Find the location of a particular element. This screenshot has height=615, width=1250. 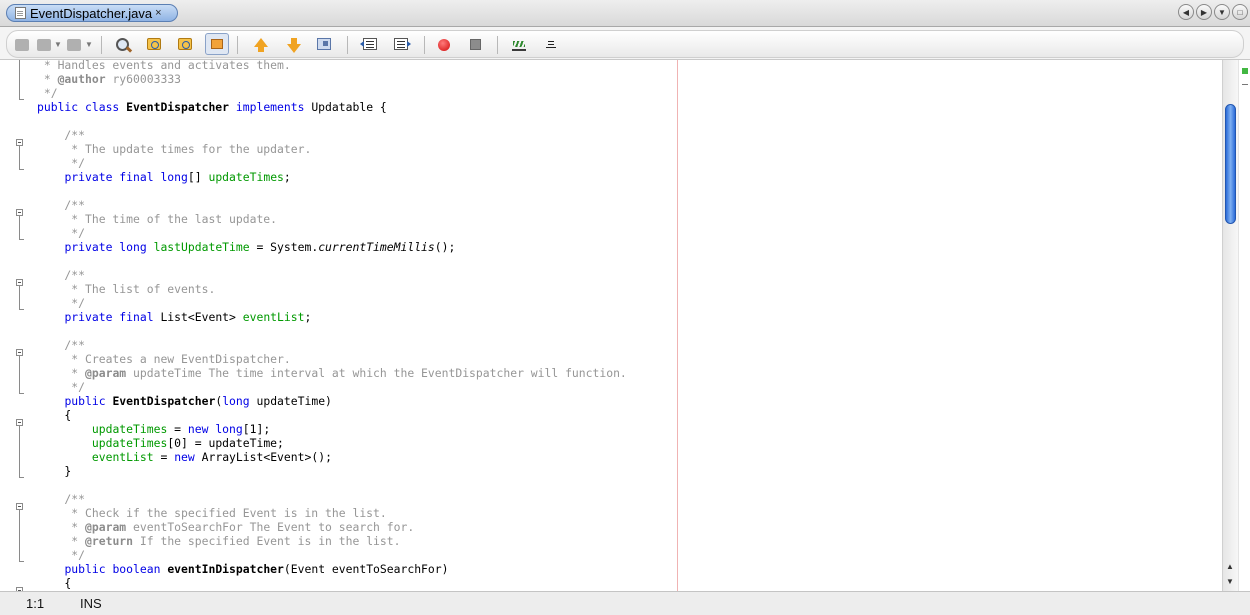

scroll-down-icon: ▼ is located at coordinates (1230, 581).